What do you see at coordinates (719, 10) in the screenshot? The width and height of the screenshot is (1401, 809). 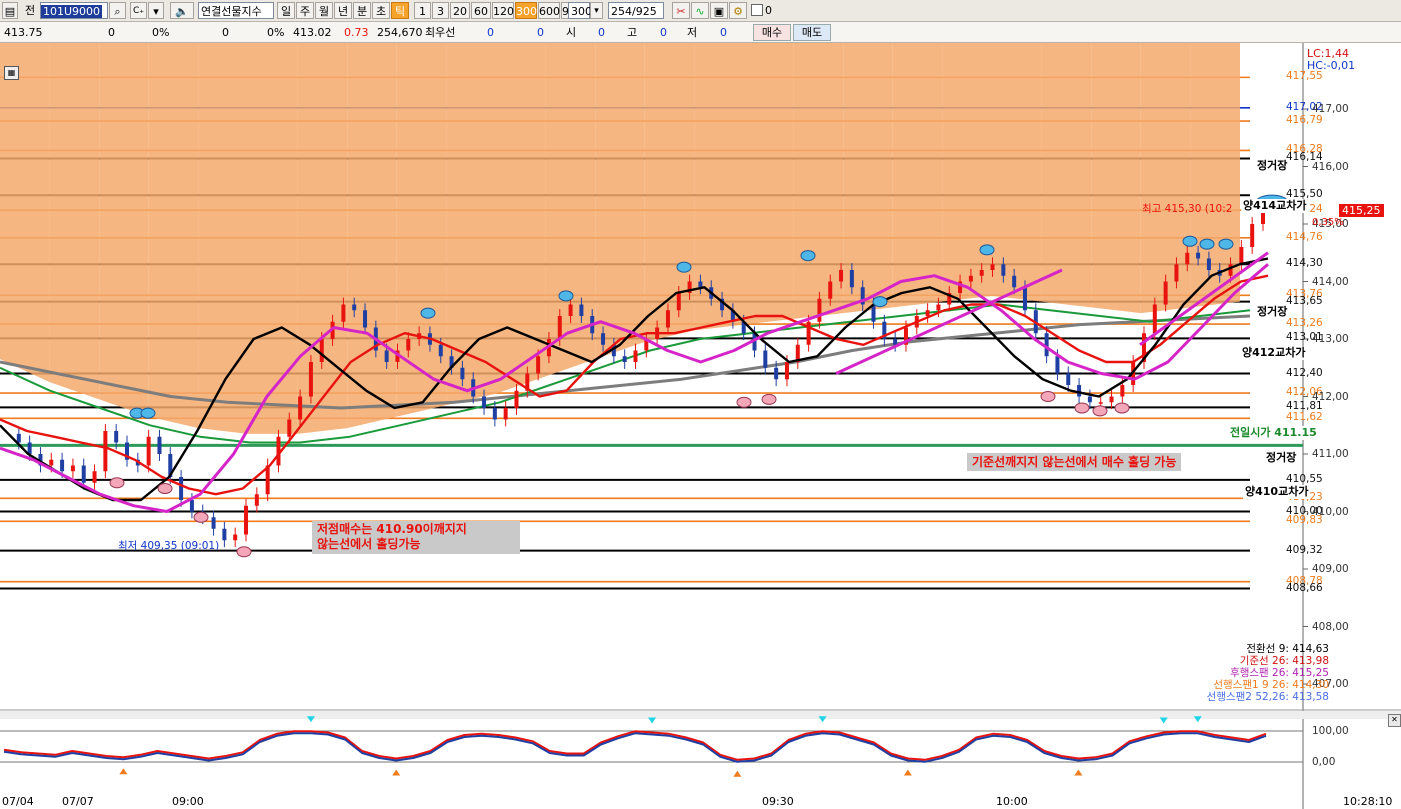 I see `save-icon: ▣` at bounding box center [719, 10].